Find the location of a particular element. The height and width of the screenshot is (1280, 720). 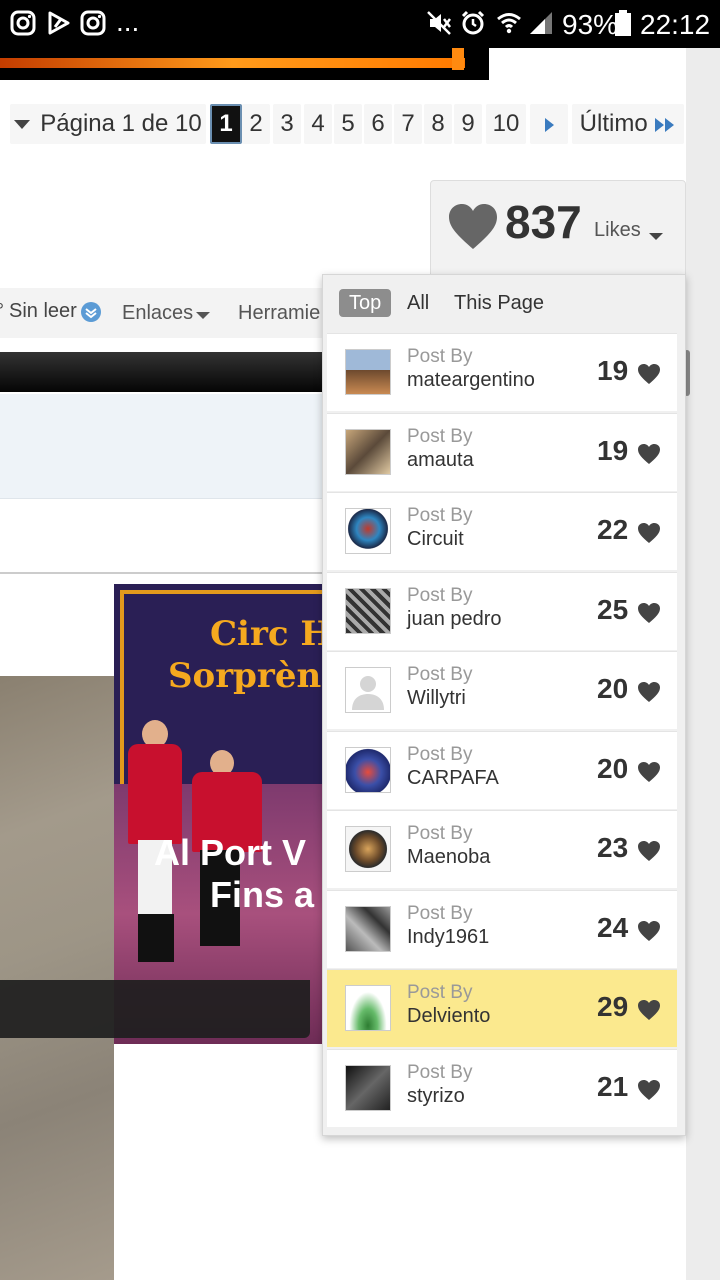

forum-nav: ° Sin leer Enlaces Herramie is located at coordinates (161, 313).